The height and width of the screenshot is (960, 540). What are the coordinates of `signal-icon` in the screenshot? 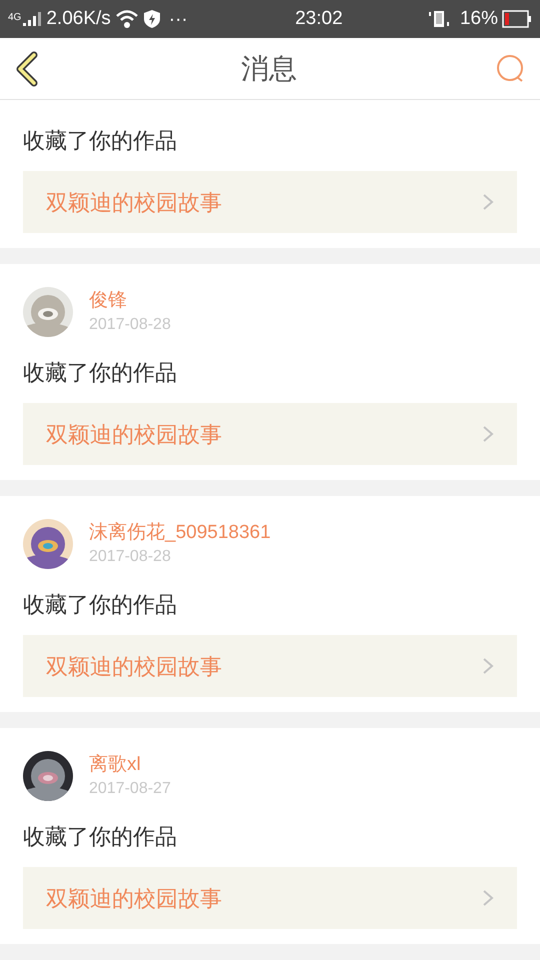 It's located at (32, 19).